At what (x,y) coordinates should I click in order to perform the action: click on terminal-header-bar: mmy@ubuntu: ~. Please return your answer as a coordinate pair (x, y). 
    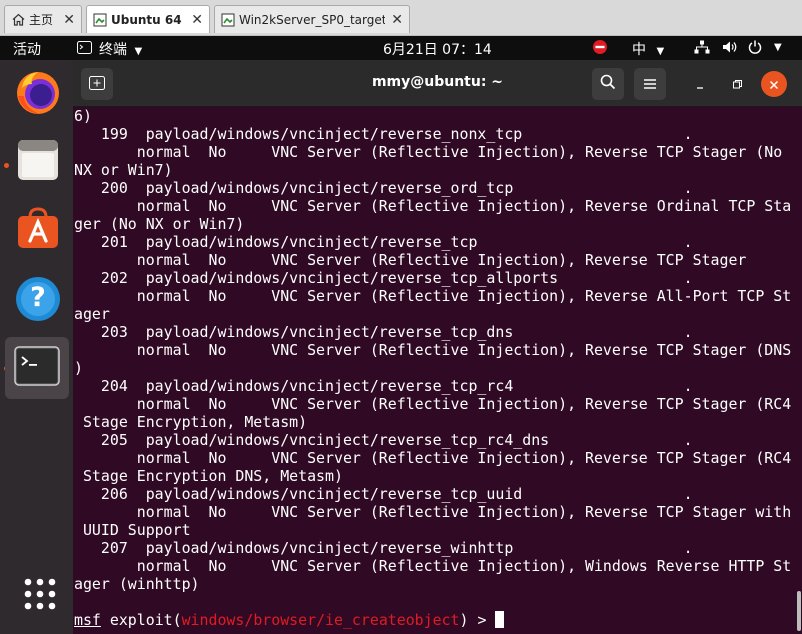
    Looking at the image, I should click on (437, 83).